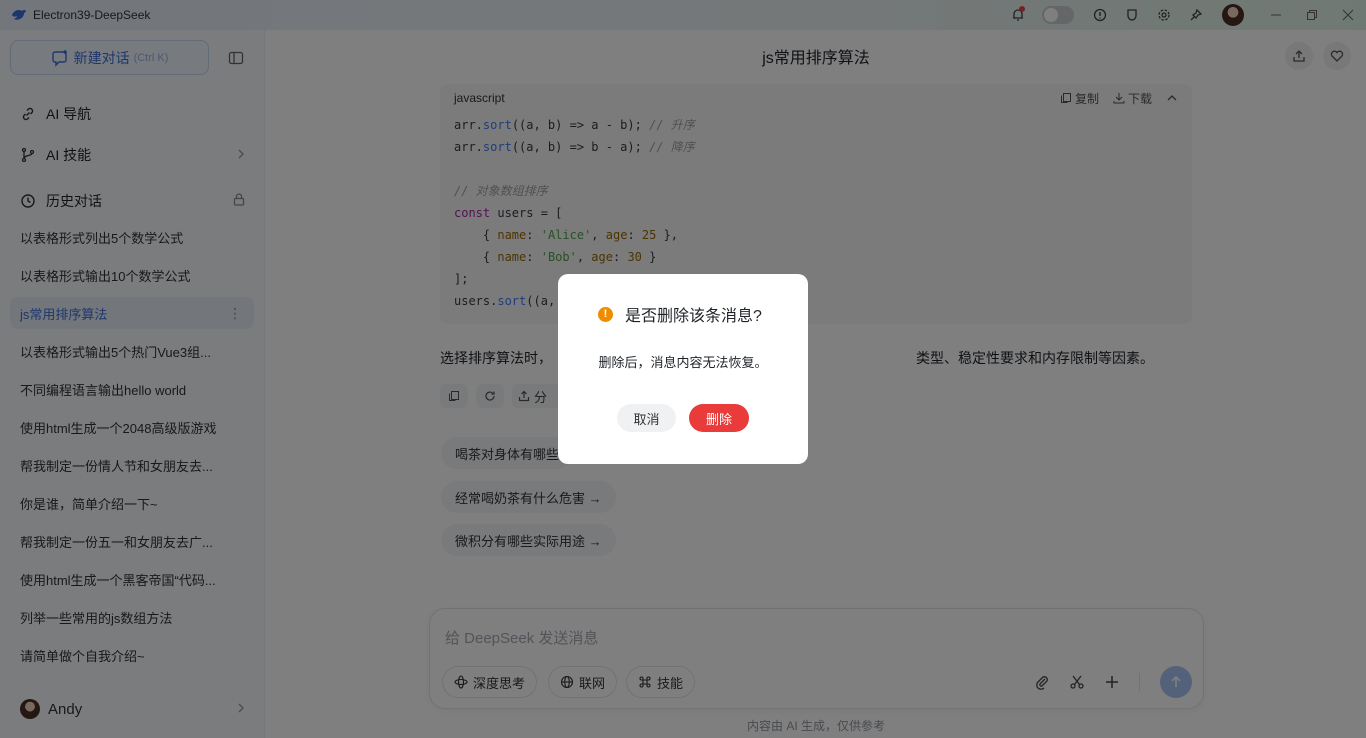  I want to click on delete-confirm-dialog: ! 是否删除该条消息? 删除后，消息内容无法恢复。 取消 删除, so click(683, 369).